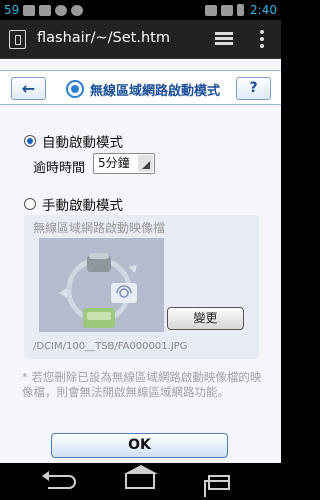 The image size is (320, 500). Describe the element at coordinates (59, 480) in the screenshot. I see `nav-back-icon` at that location.